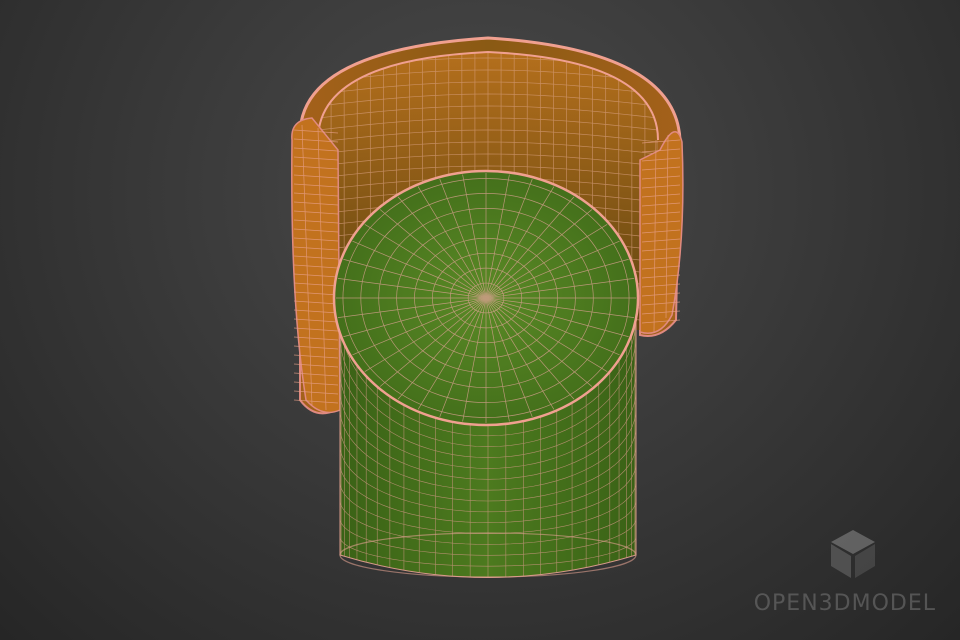  What do you see at coordinates (844, 603) in the screenshot?
I see `watermark-text: OPEN3DMODEL` at bounding box center [844, 603].